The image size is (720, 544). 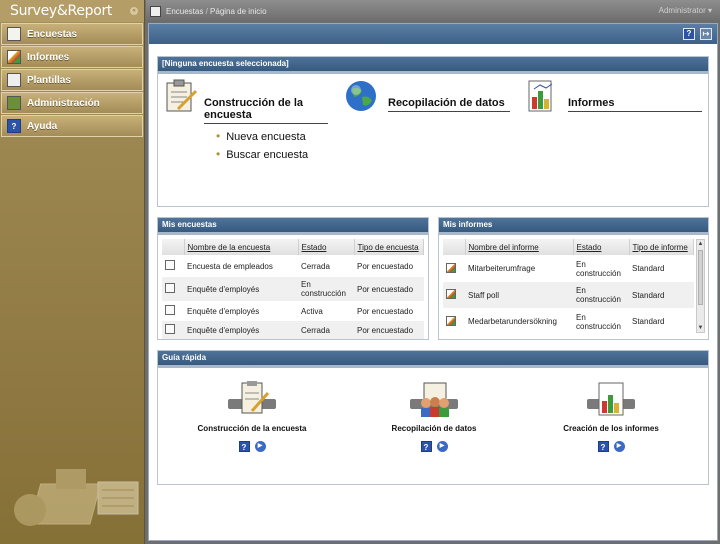 What do you see at coordinates (72, 80) in the screenshot?
I see `sidebar-item-plantillas: Plantillas` at bounding box center [72, 80].